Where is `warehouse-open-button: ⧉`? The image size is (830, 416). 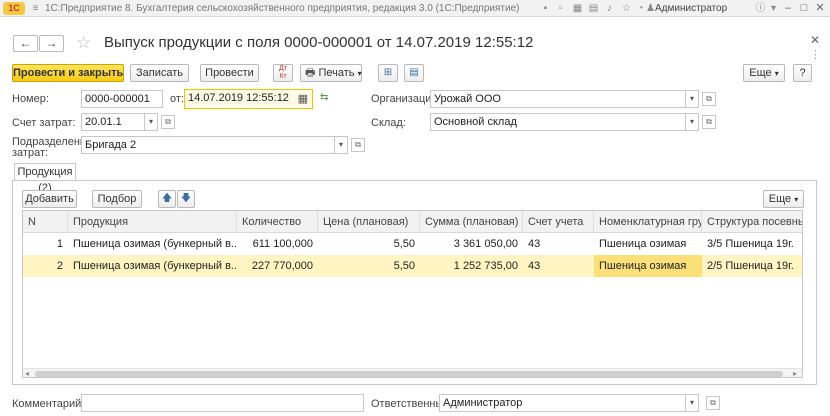
warehouse-open-button: ⧉ is located at coordinates (709, 122).